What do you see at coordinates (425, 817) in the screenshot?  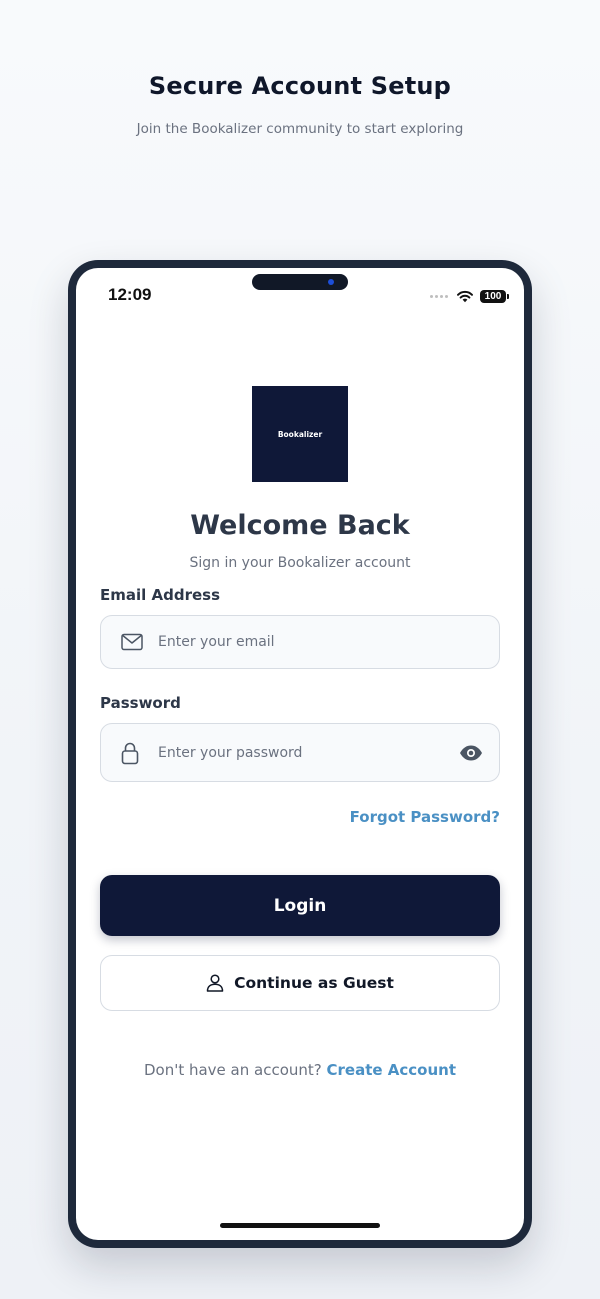 I see `forgot-password-link: Forgot Password?` at bounding box center [425, 817].